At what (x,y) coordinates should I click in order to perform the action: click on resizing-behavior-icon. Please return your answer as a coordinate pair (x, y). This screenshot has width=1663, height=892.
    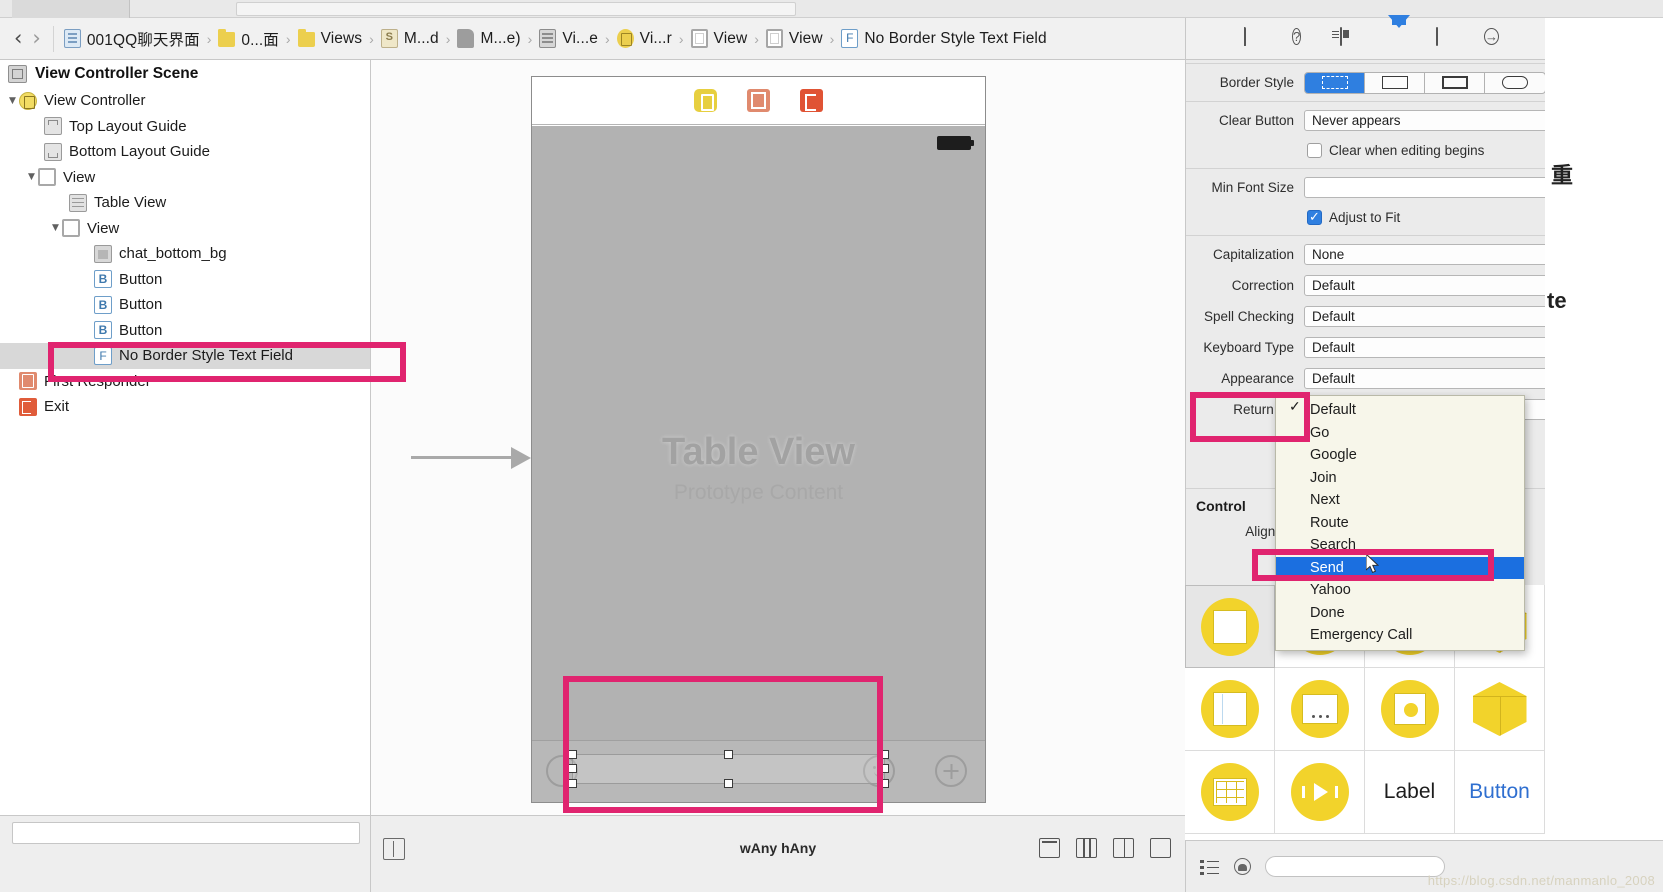
    Looking at the image, I should click on (1160, 848).